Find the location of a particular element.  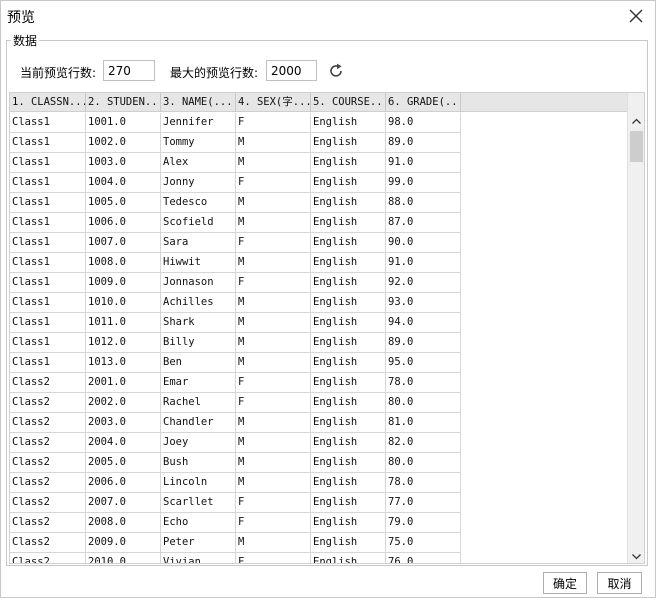

table-row: Class1 1009.0 Jonnason F English 92.0 is located at coordinates (235, 283).